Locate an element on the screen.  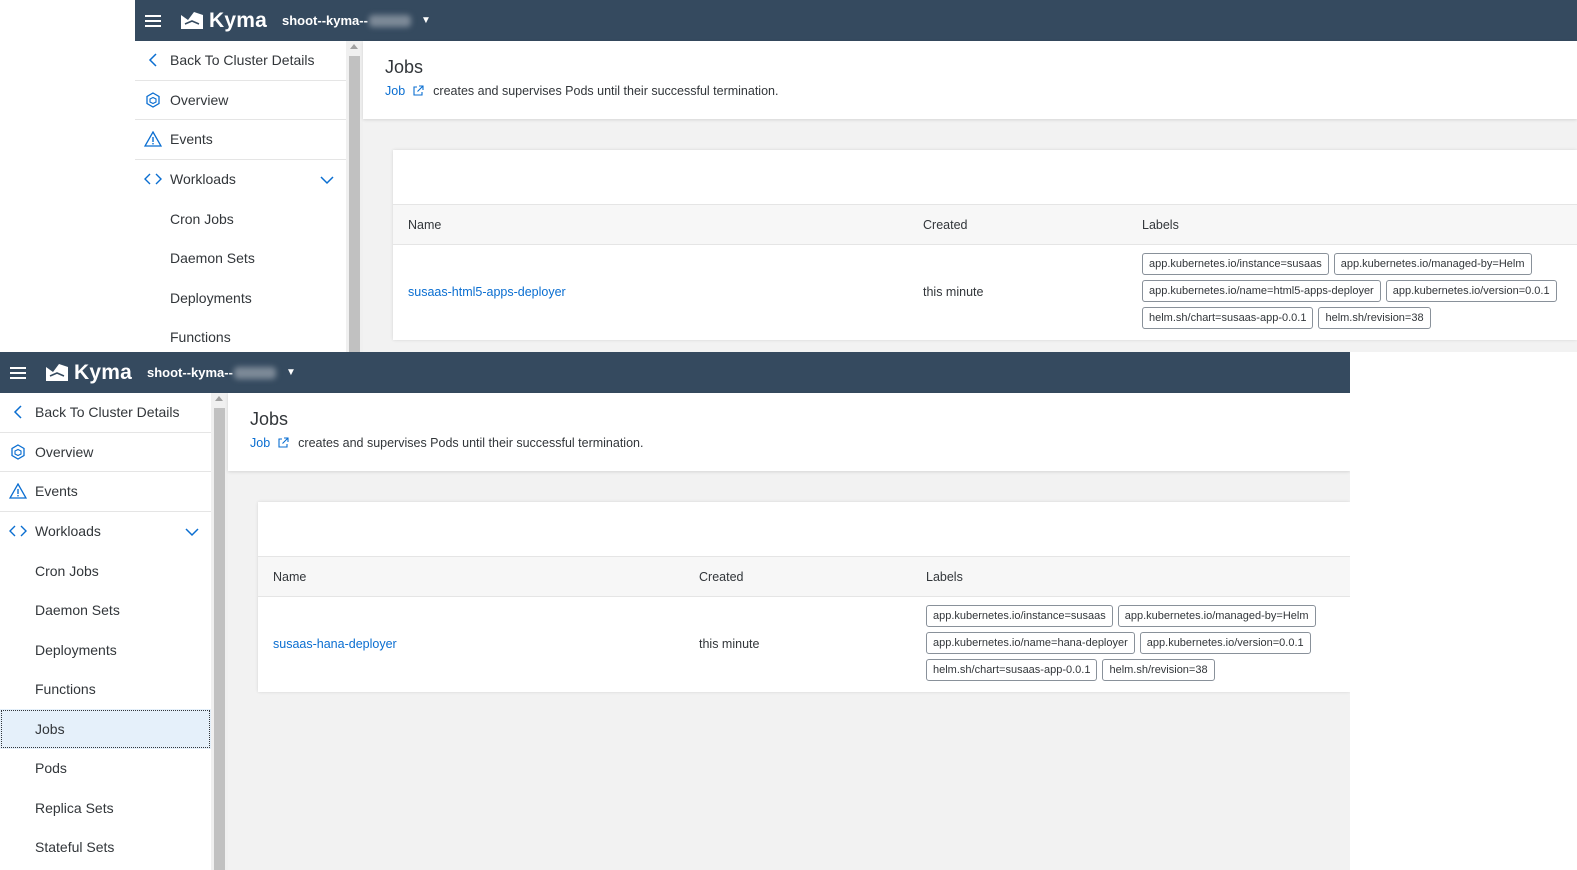
job-name-link: susaas-html5-apps-deployer is located at coordinates (487, 292).